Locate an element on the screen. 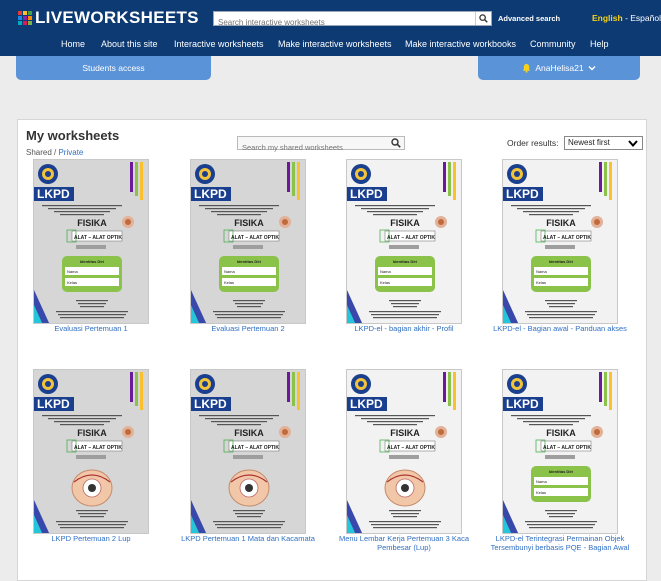 This screenshot has width=661, height=581. search-button is located at coordinates (483, 18).